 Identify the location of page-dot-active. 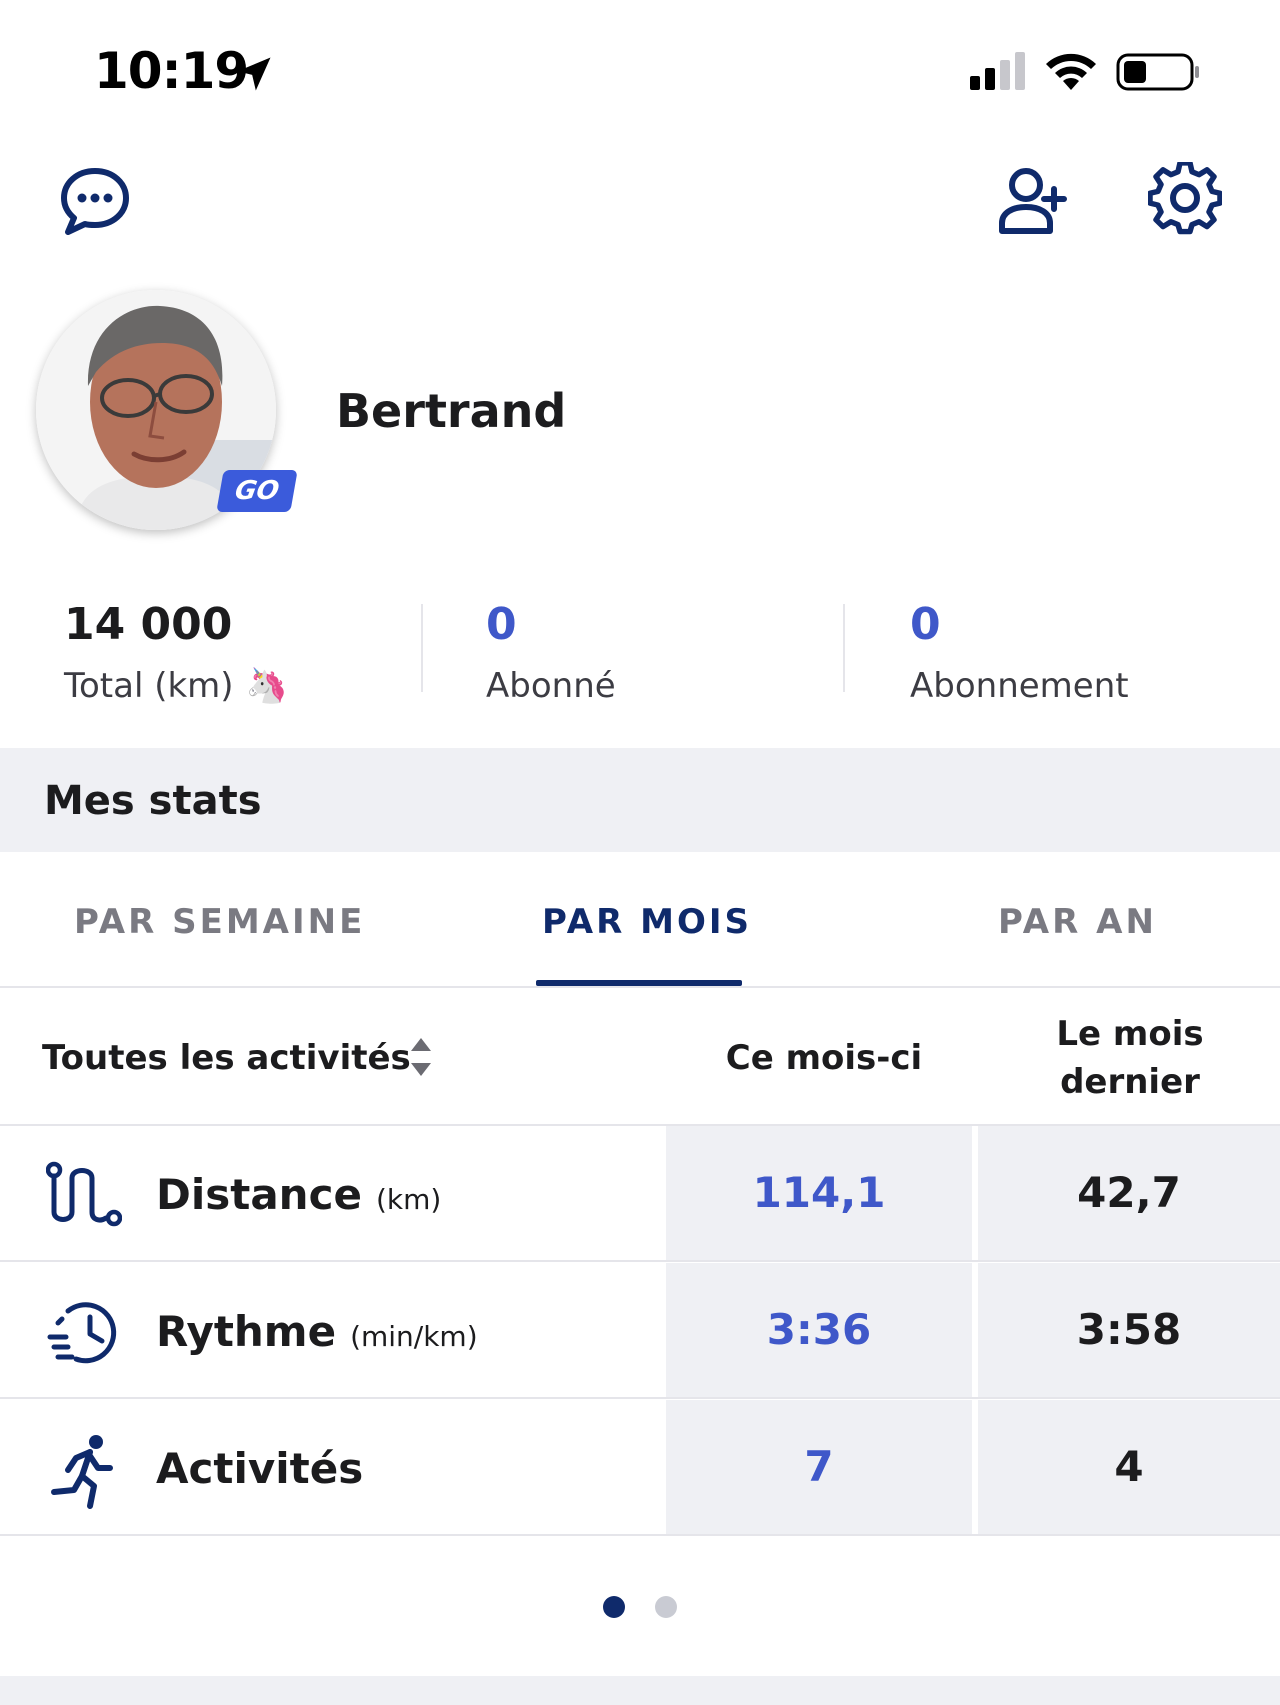
(614, 1607).